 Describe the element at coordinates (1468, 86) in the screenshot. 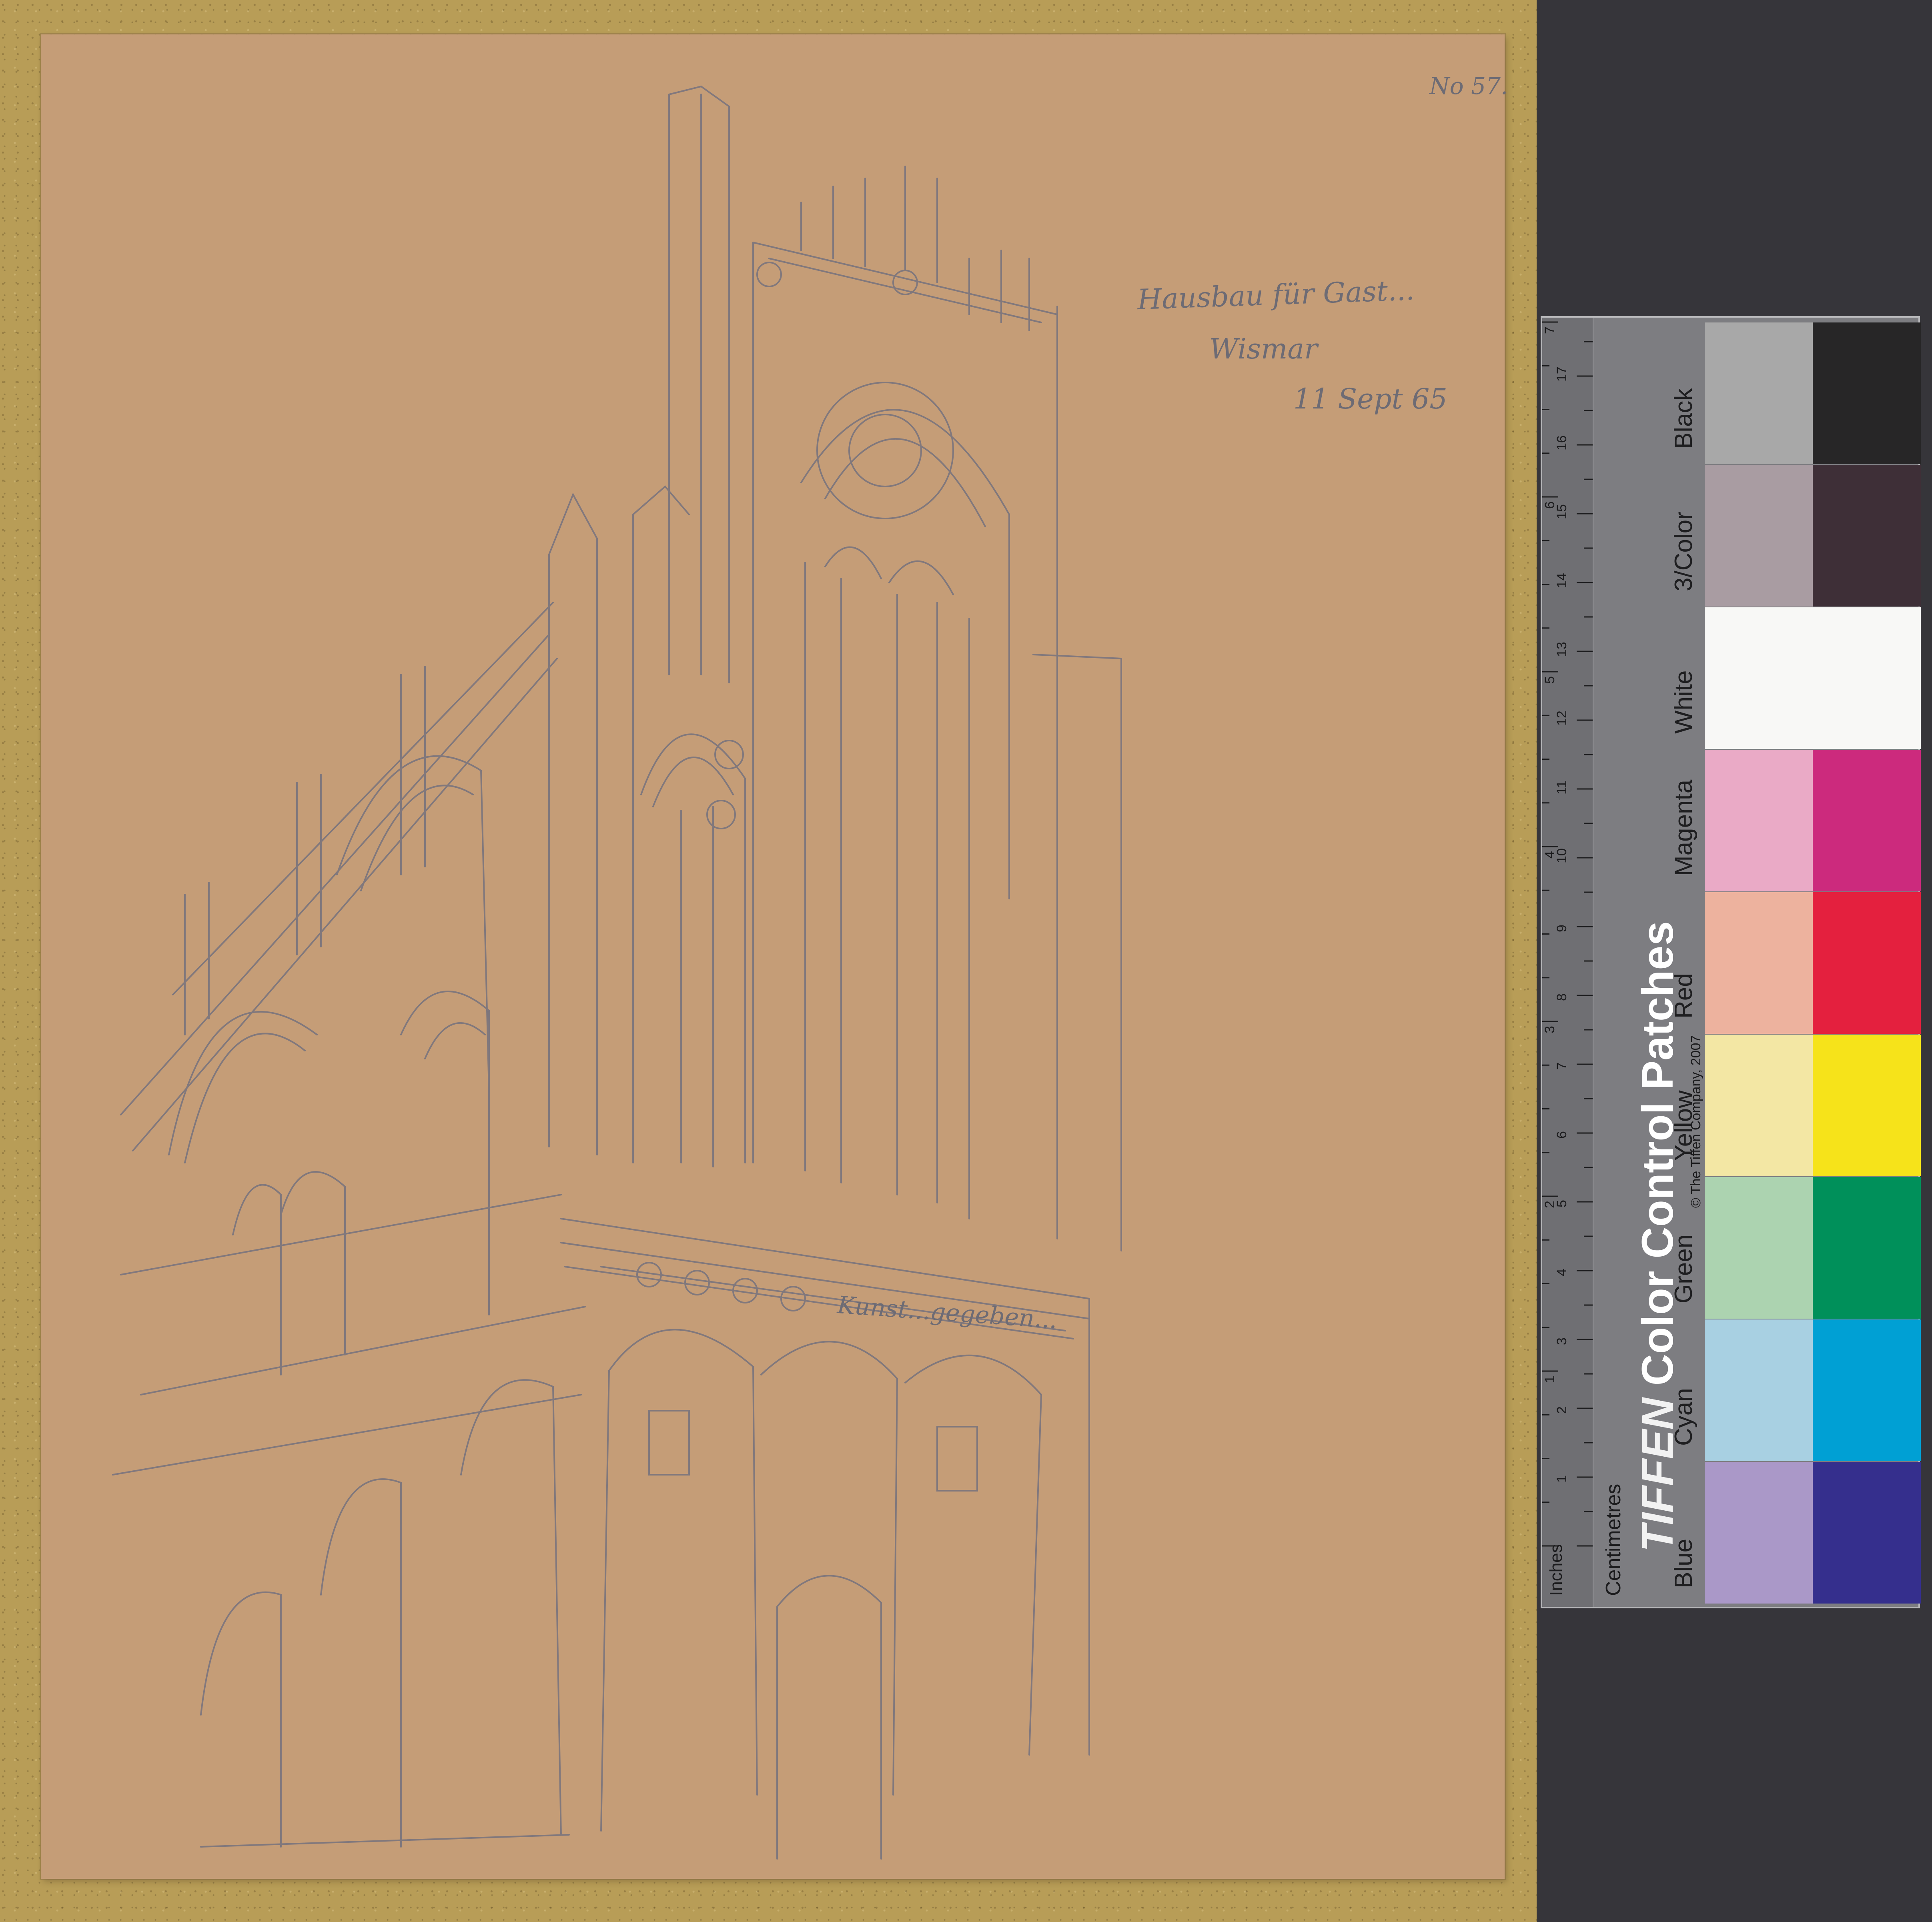

I see `sheet-number: No 57.` at that location.